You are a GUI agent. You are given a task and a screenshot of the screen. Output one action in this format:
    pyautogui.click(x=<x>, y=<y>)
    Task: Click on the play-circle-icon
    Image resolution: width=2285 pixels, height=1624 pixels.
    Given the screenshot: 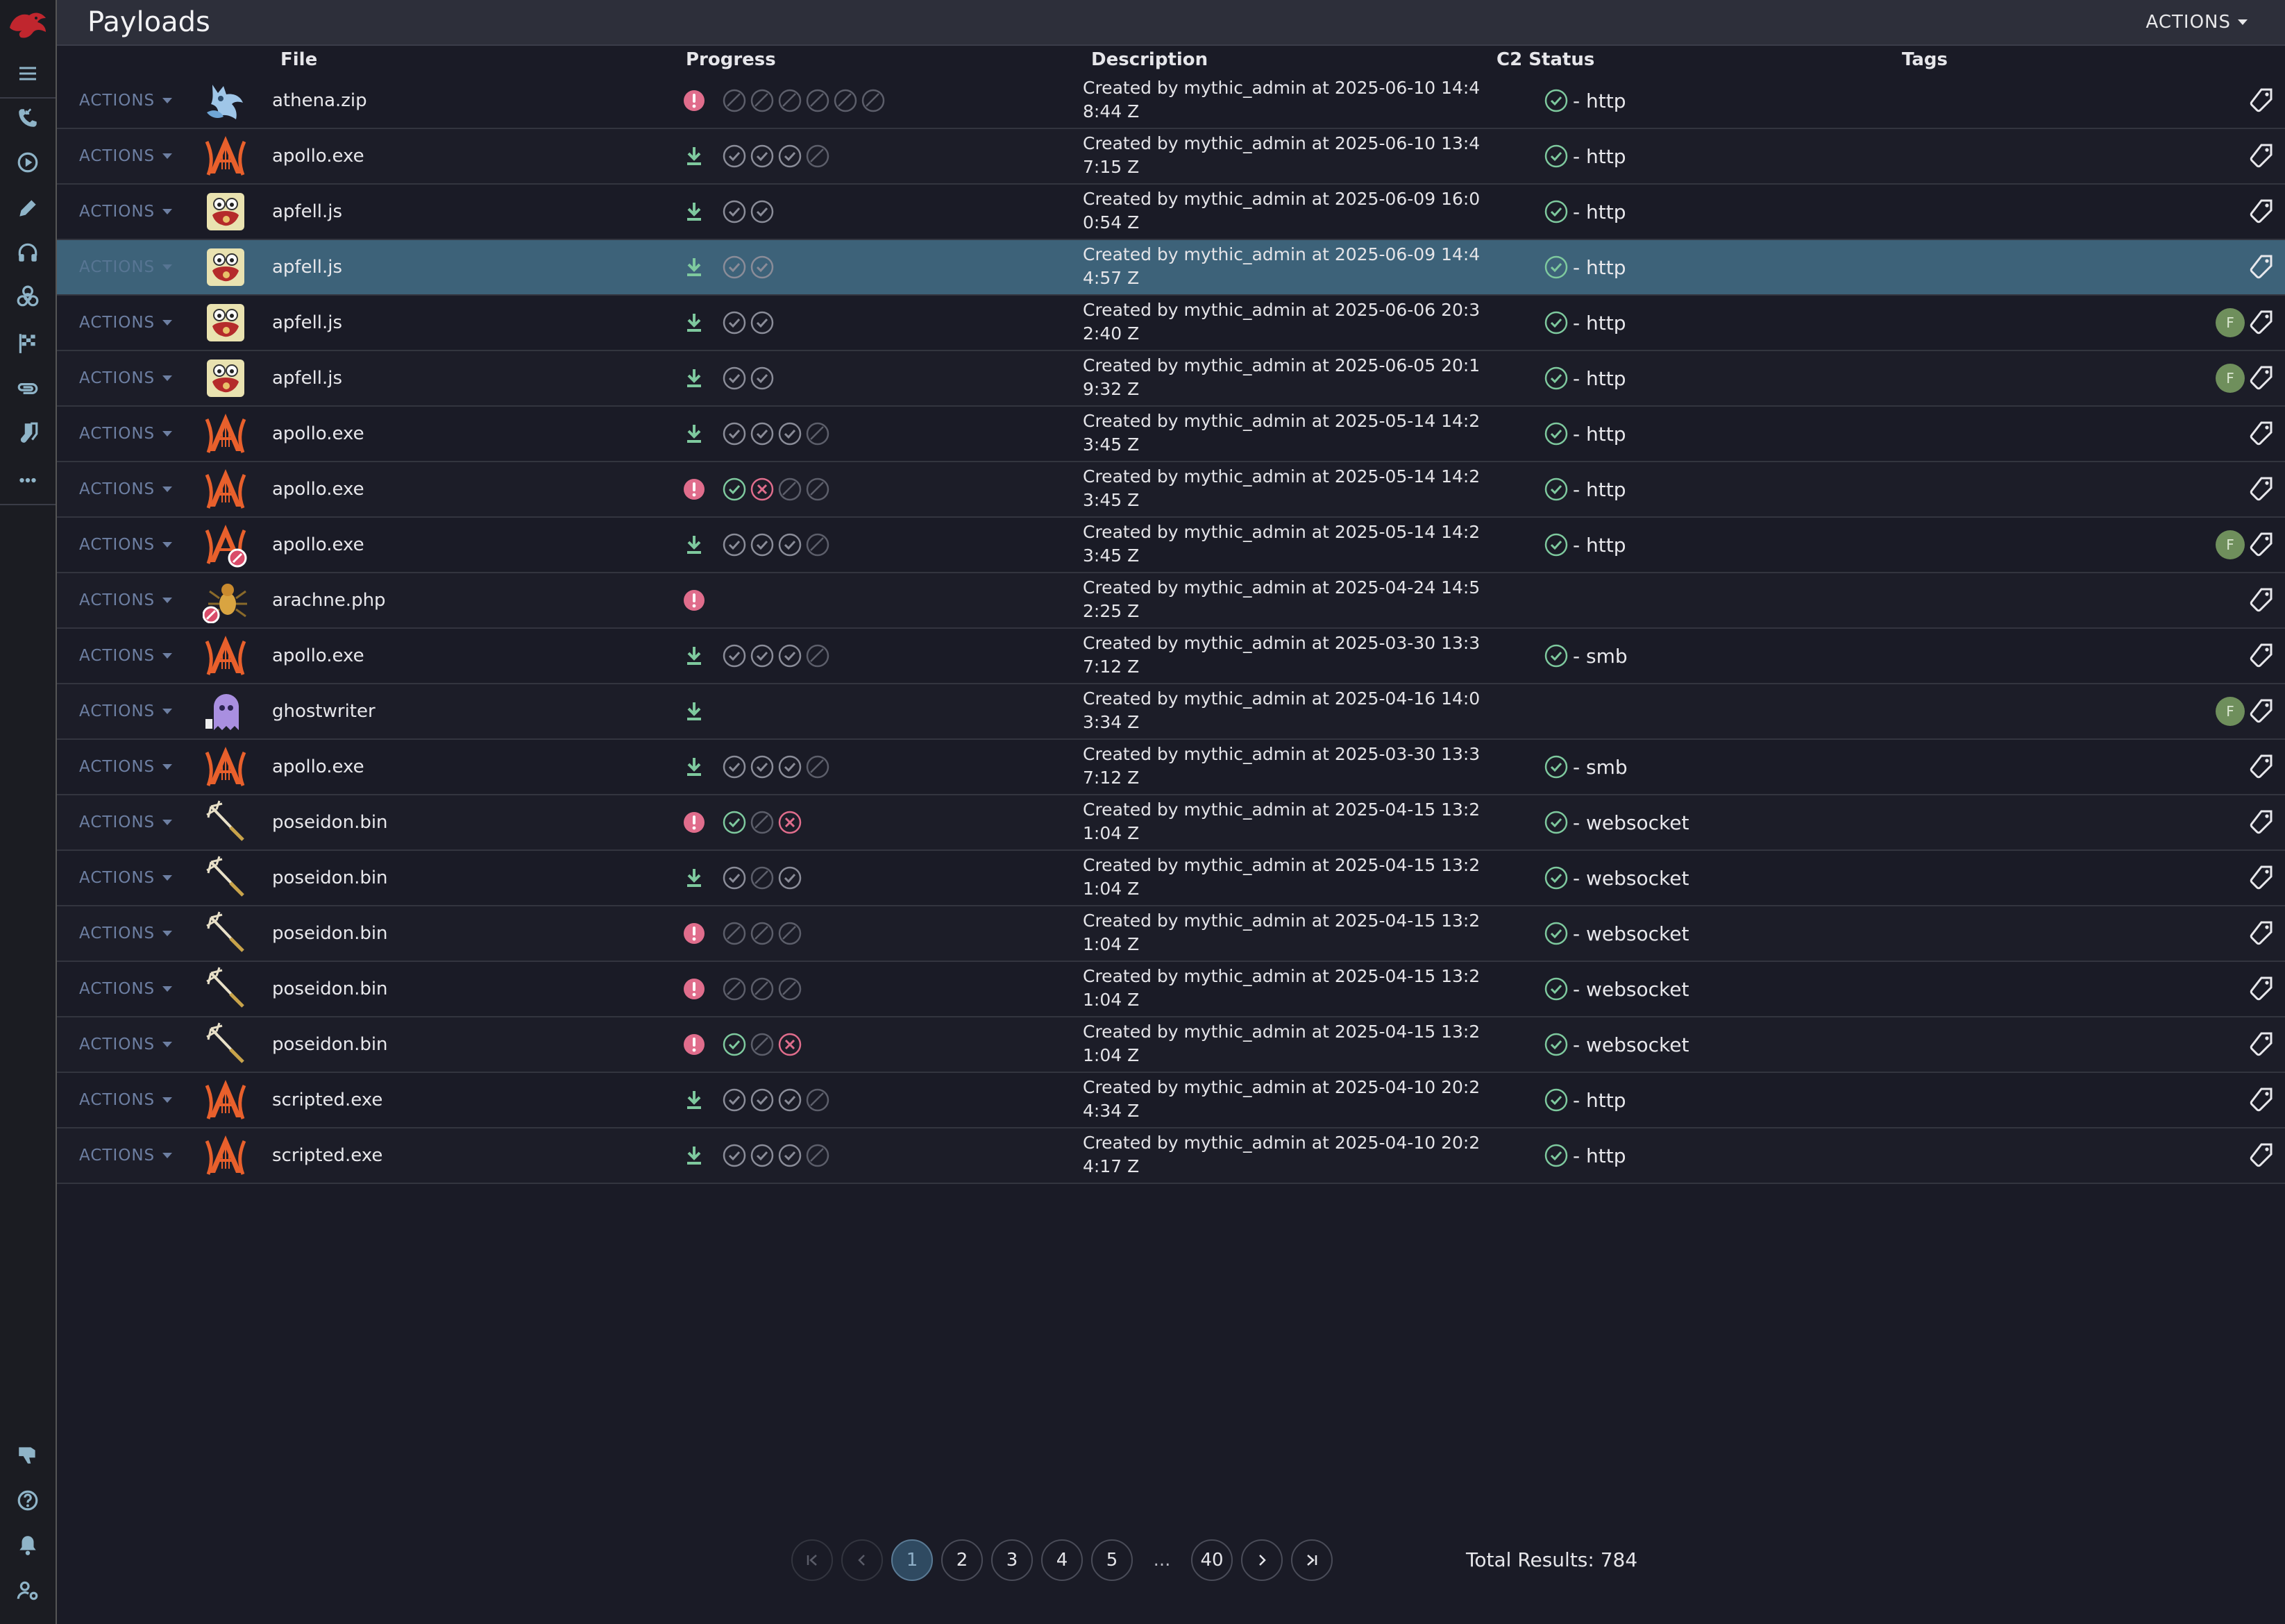 What is the action you would take?
    pyautogui.click(x=27, y=162)
    